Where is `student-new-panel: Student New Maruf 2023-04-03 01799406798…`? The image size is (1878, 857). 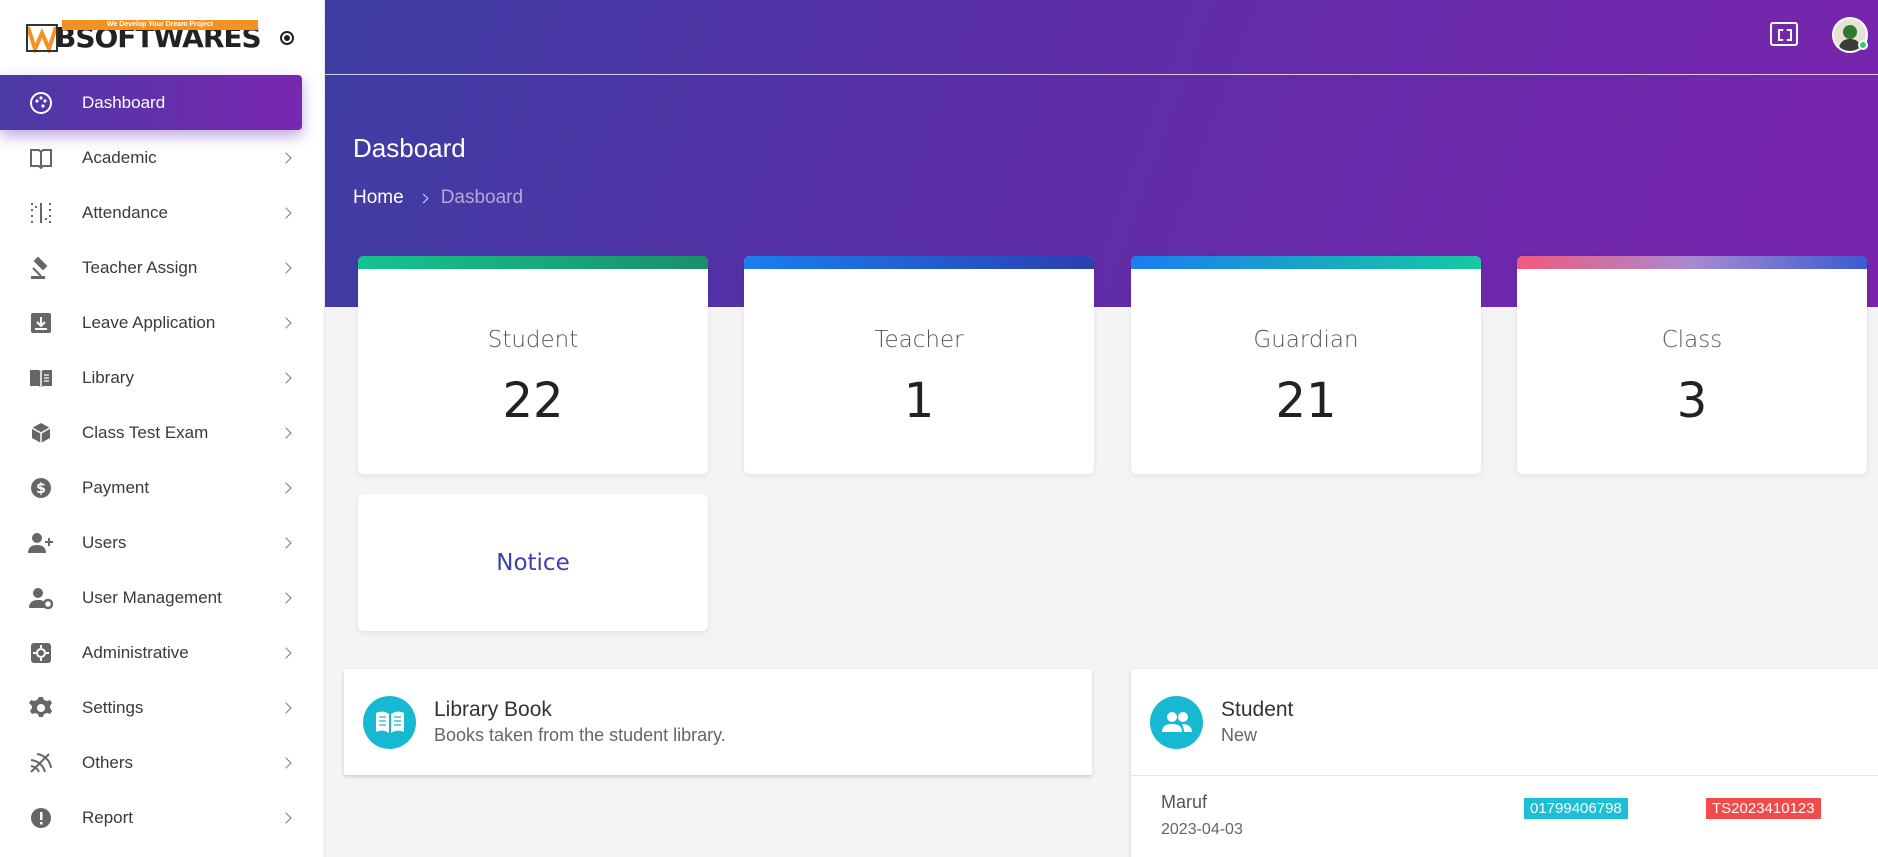 student-new-panel: Student New Maruf 2023-04-03 01799406798… is located at coordinates (1504, 763).